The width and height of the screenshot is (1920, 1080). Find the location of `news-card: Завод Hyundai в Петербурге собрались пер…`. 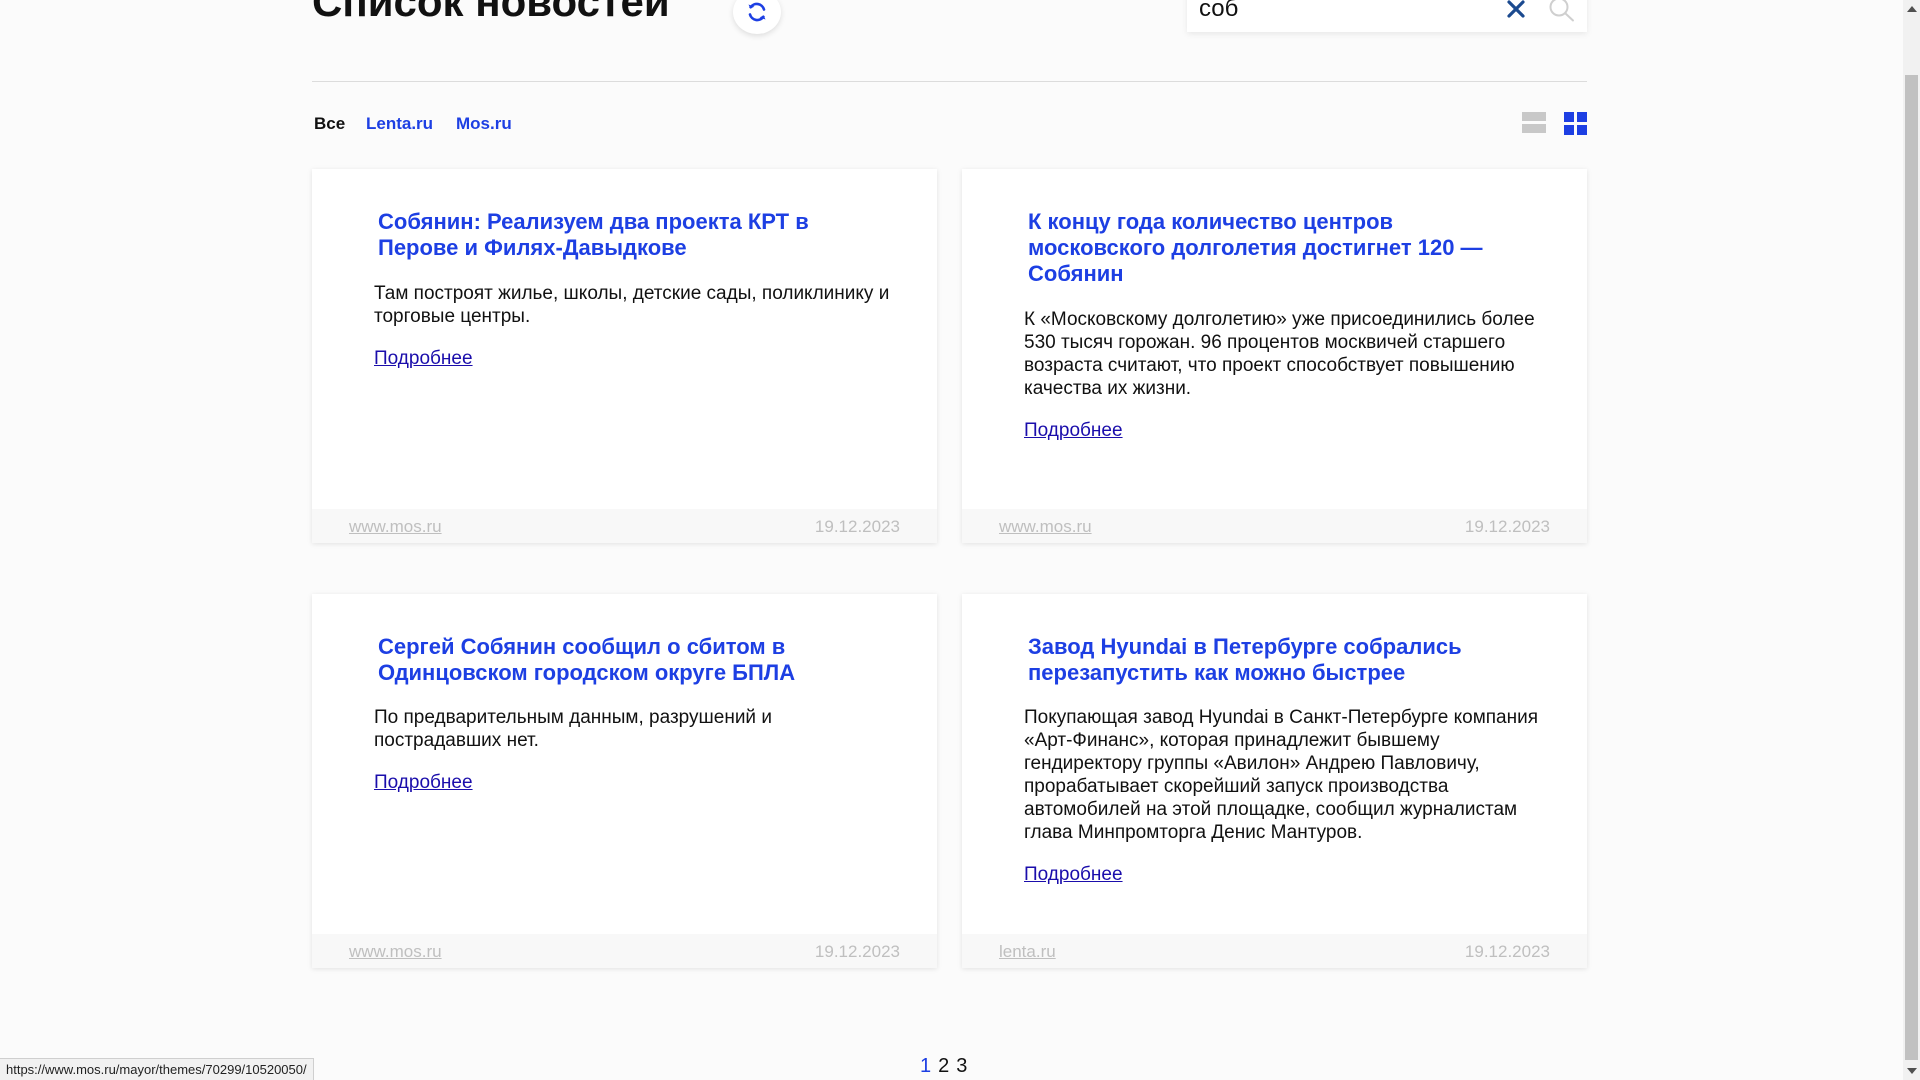

news-card: Завод Hyundai в Петербурге собрались пер… is located at coordinates (1274, 781).